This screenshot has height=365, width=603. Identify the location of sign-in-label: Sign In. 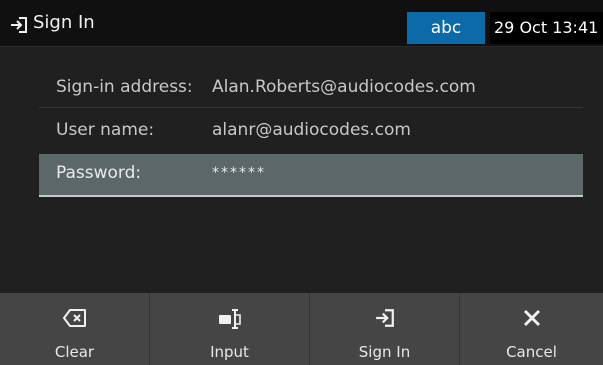
(384, 352).